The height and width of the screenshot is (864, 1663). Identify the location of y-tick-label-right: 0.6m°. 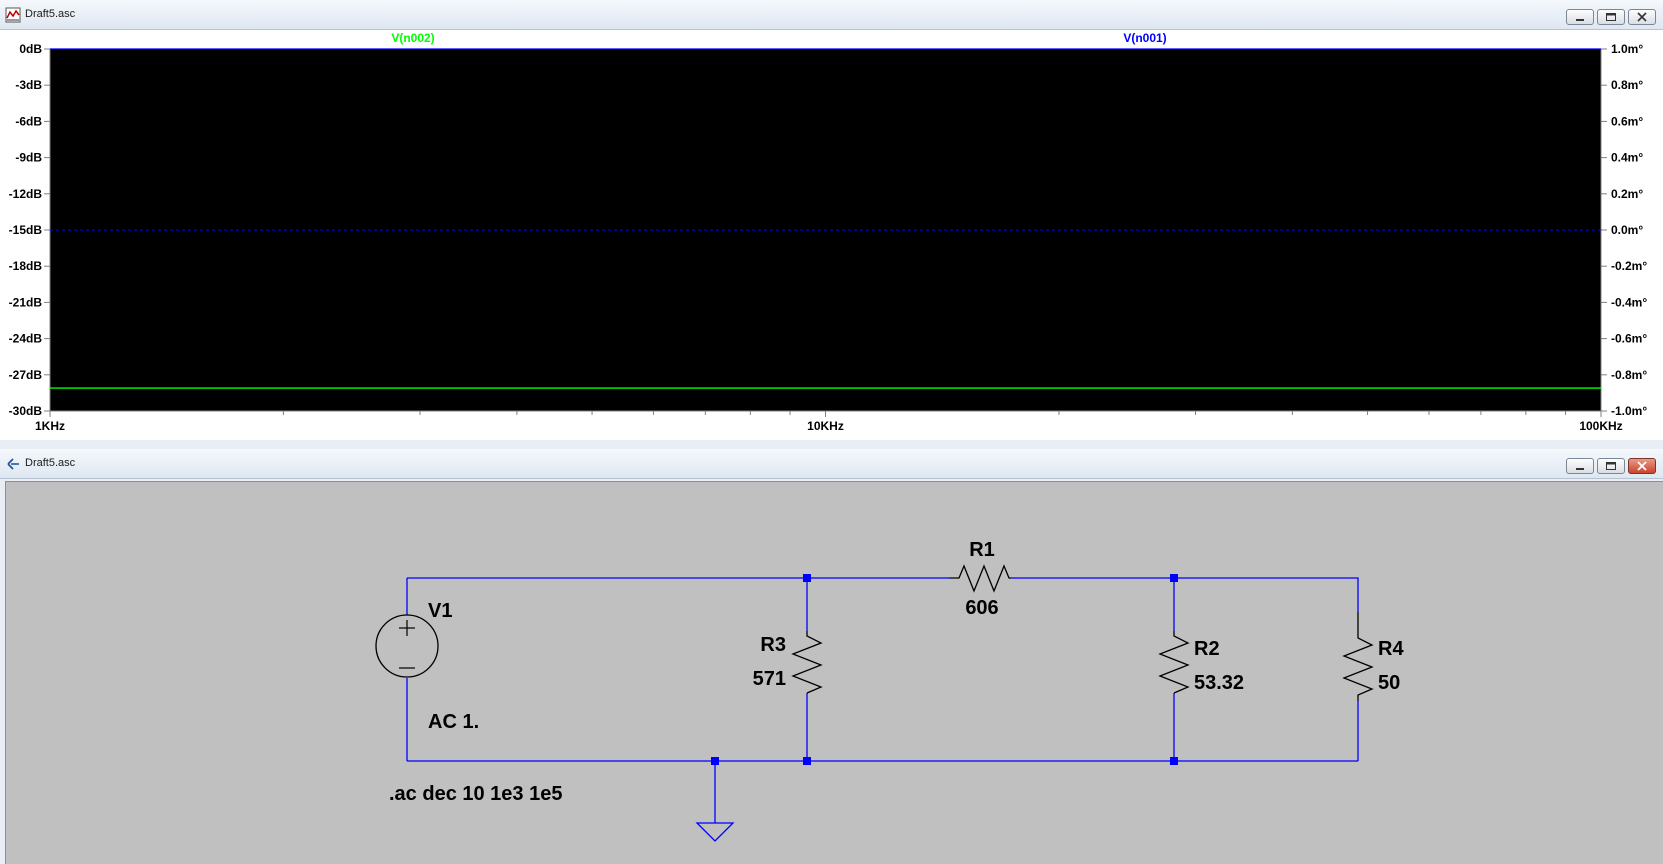
(1627, 121).